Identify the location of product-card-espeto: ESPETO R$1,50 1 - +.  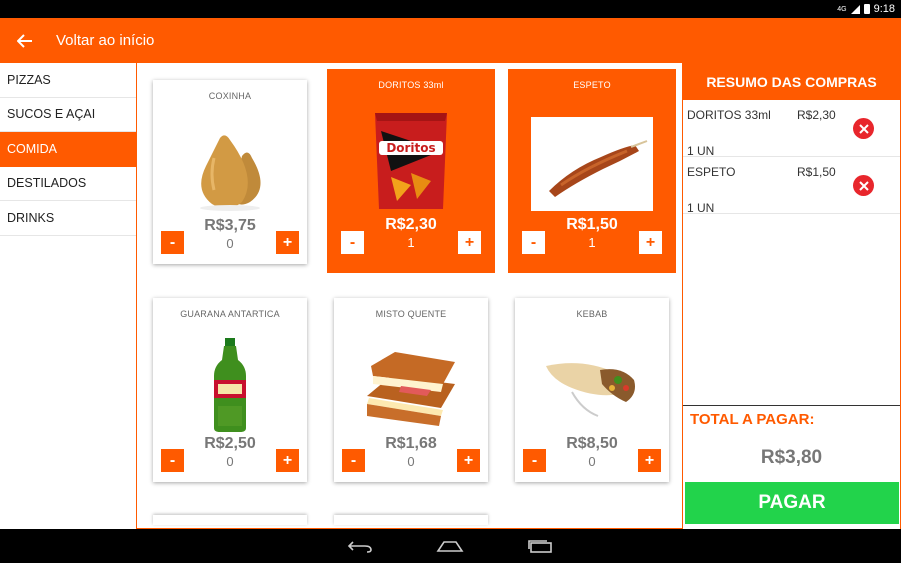
(592, 171).